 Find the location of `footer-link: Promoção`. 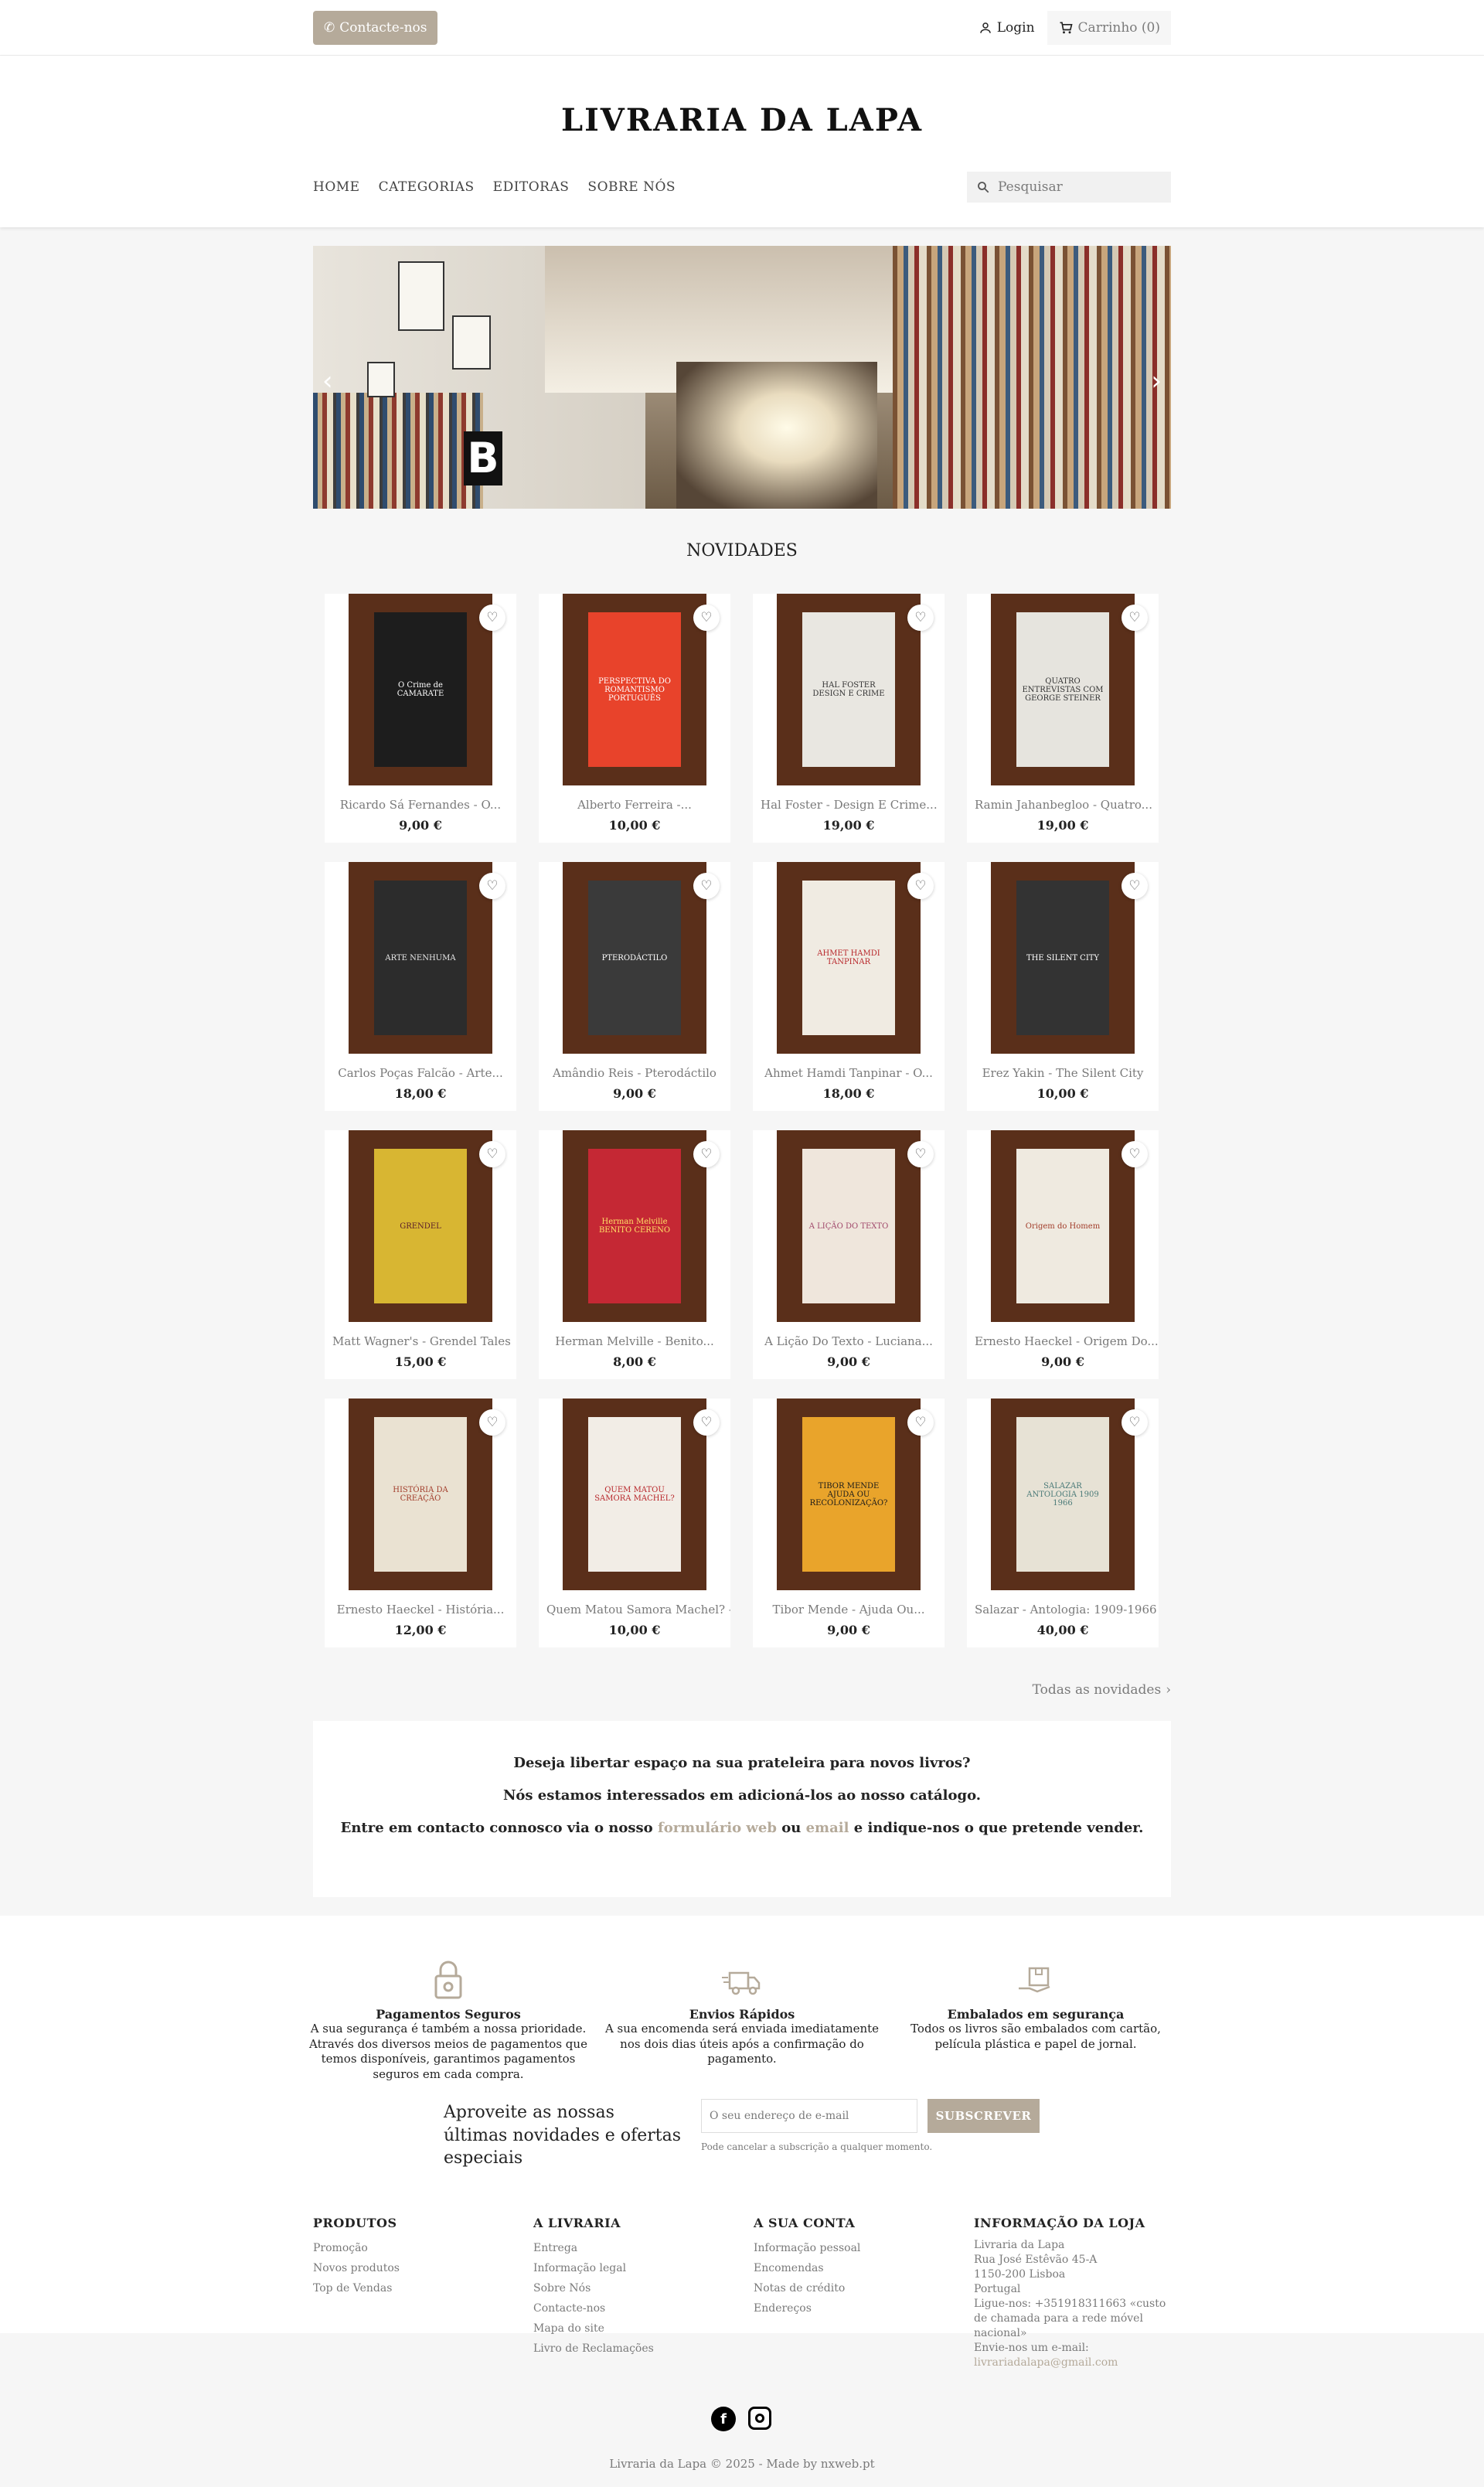

footer-link: Promoção is located at coordinates (417, 2248).